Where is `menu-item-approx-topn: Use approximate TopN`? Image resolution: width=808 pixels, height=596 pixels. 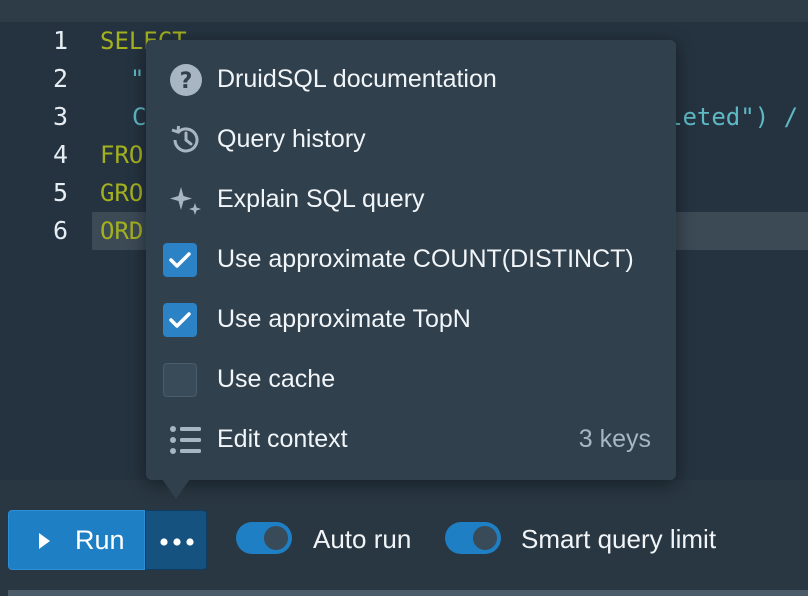 menu-item-approx-topn: Use approximate TopN is located at coordinates (411, 320).